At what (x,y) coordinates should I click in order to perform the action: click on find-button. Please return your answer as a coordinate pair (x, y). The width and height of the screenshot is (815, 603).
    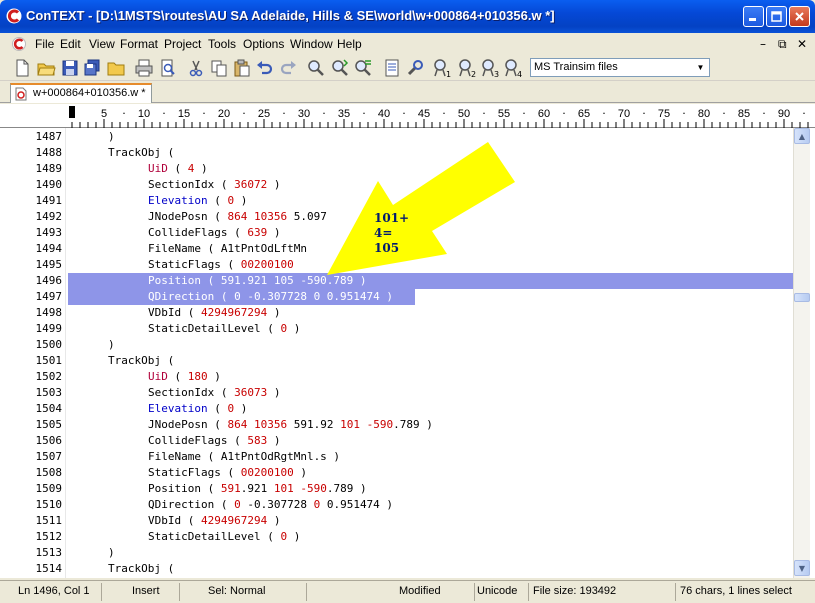
    Looking at the image, I should click on (316, 68).